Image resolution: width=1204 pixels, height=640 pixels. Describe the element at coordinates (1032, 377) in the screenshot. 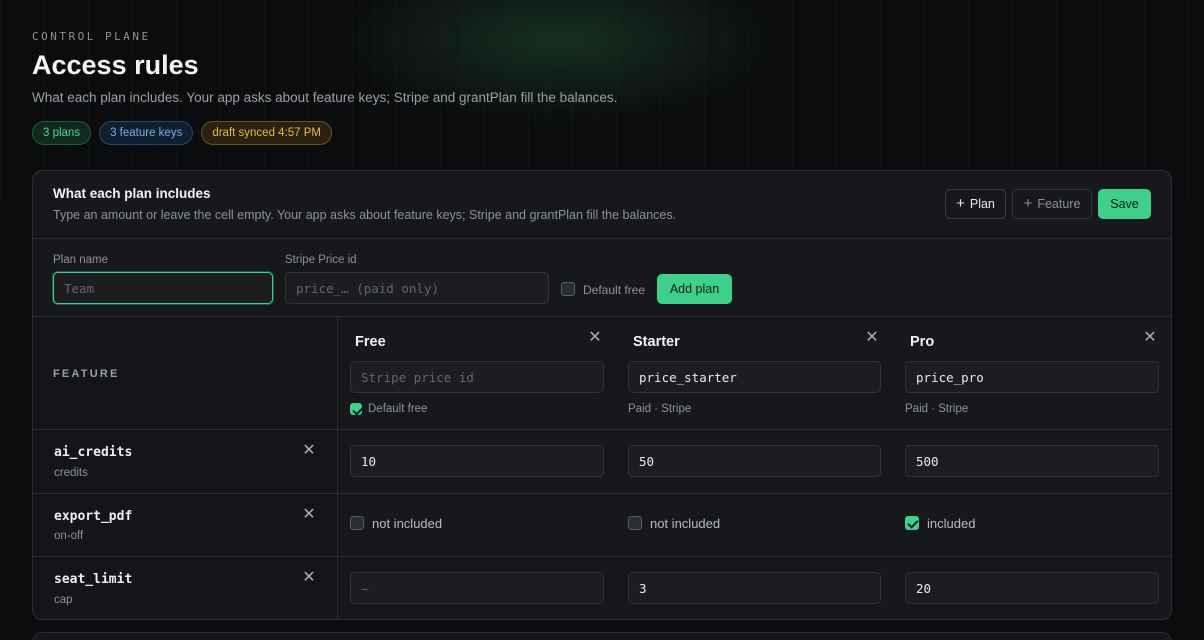

I see `price-id-input-pro: price_pro` at that location.